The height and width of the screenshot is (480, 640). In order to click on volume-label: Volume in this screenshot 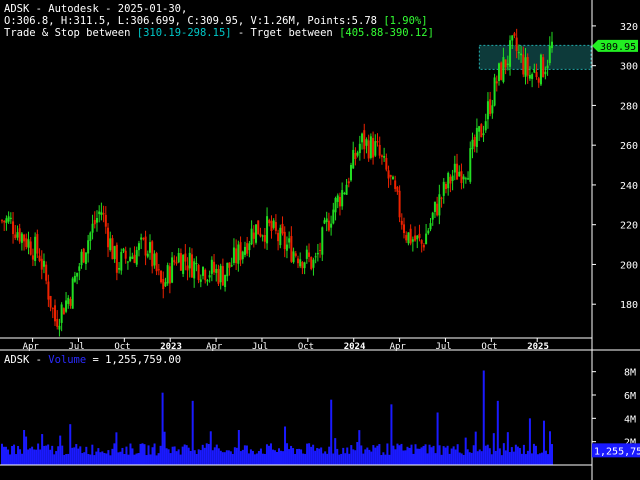, I will do `click(67, 360)`.